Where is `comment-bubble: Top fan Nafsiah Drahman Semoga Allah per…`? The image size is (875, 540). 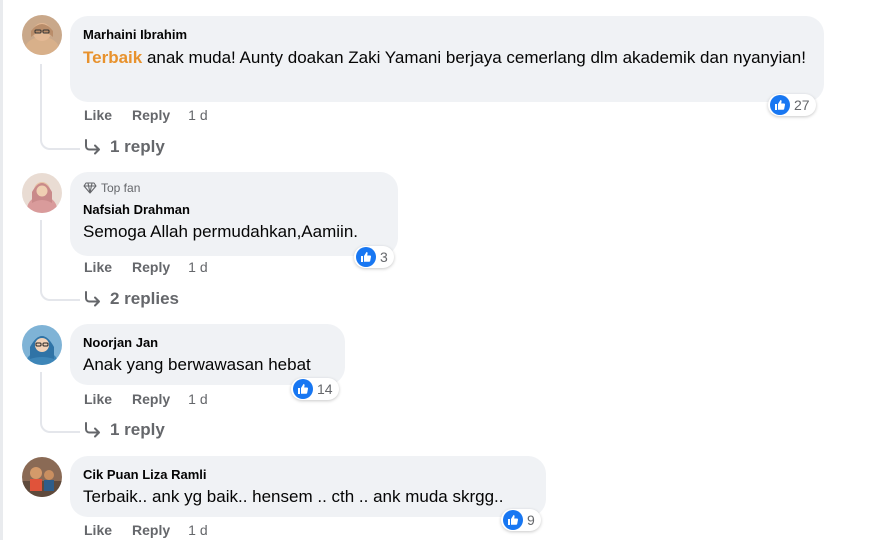 comment-bubble: Top fan Nafsiah Drahman Semoga Allah per… is located at coordinates (234, 214).